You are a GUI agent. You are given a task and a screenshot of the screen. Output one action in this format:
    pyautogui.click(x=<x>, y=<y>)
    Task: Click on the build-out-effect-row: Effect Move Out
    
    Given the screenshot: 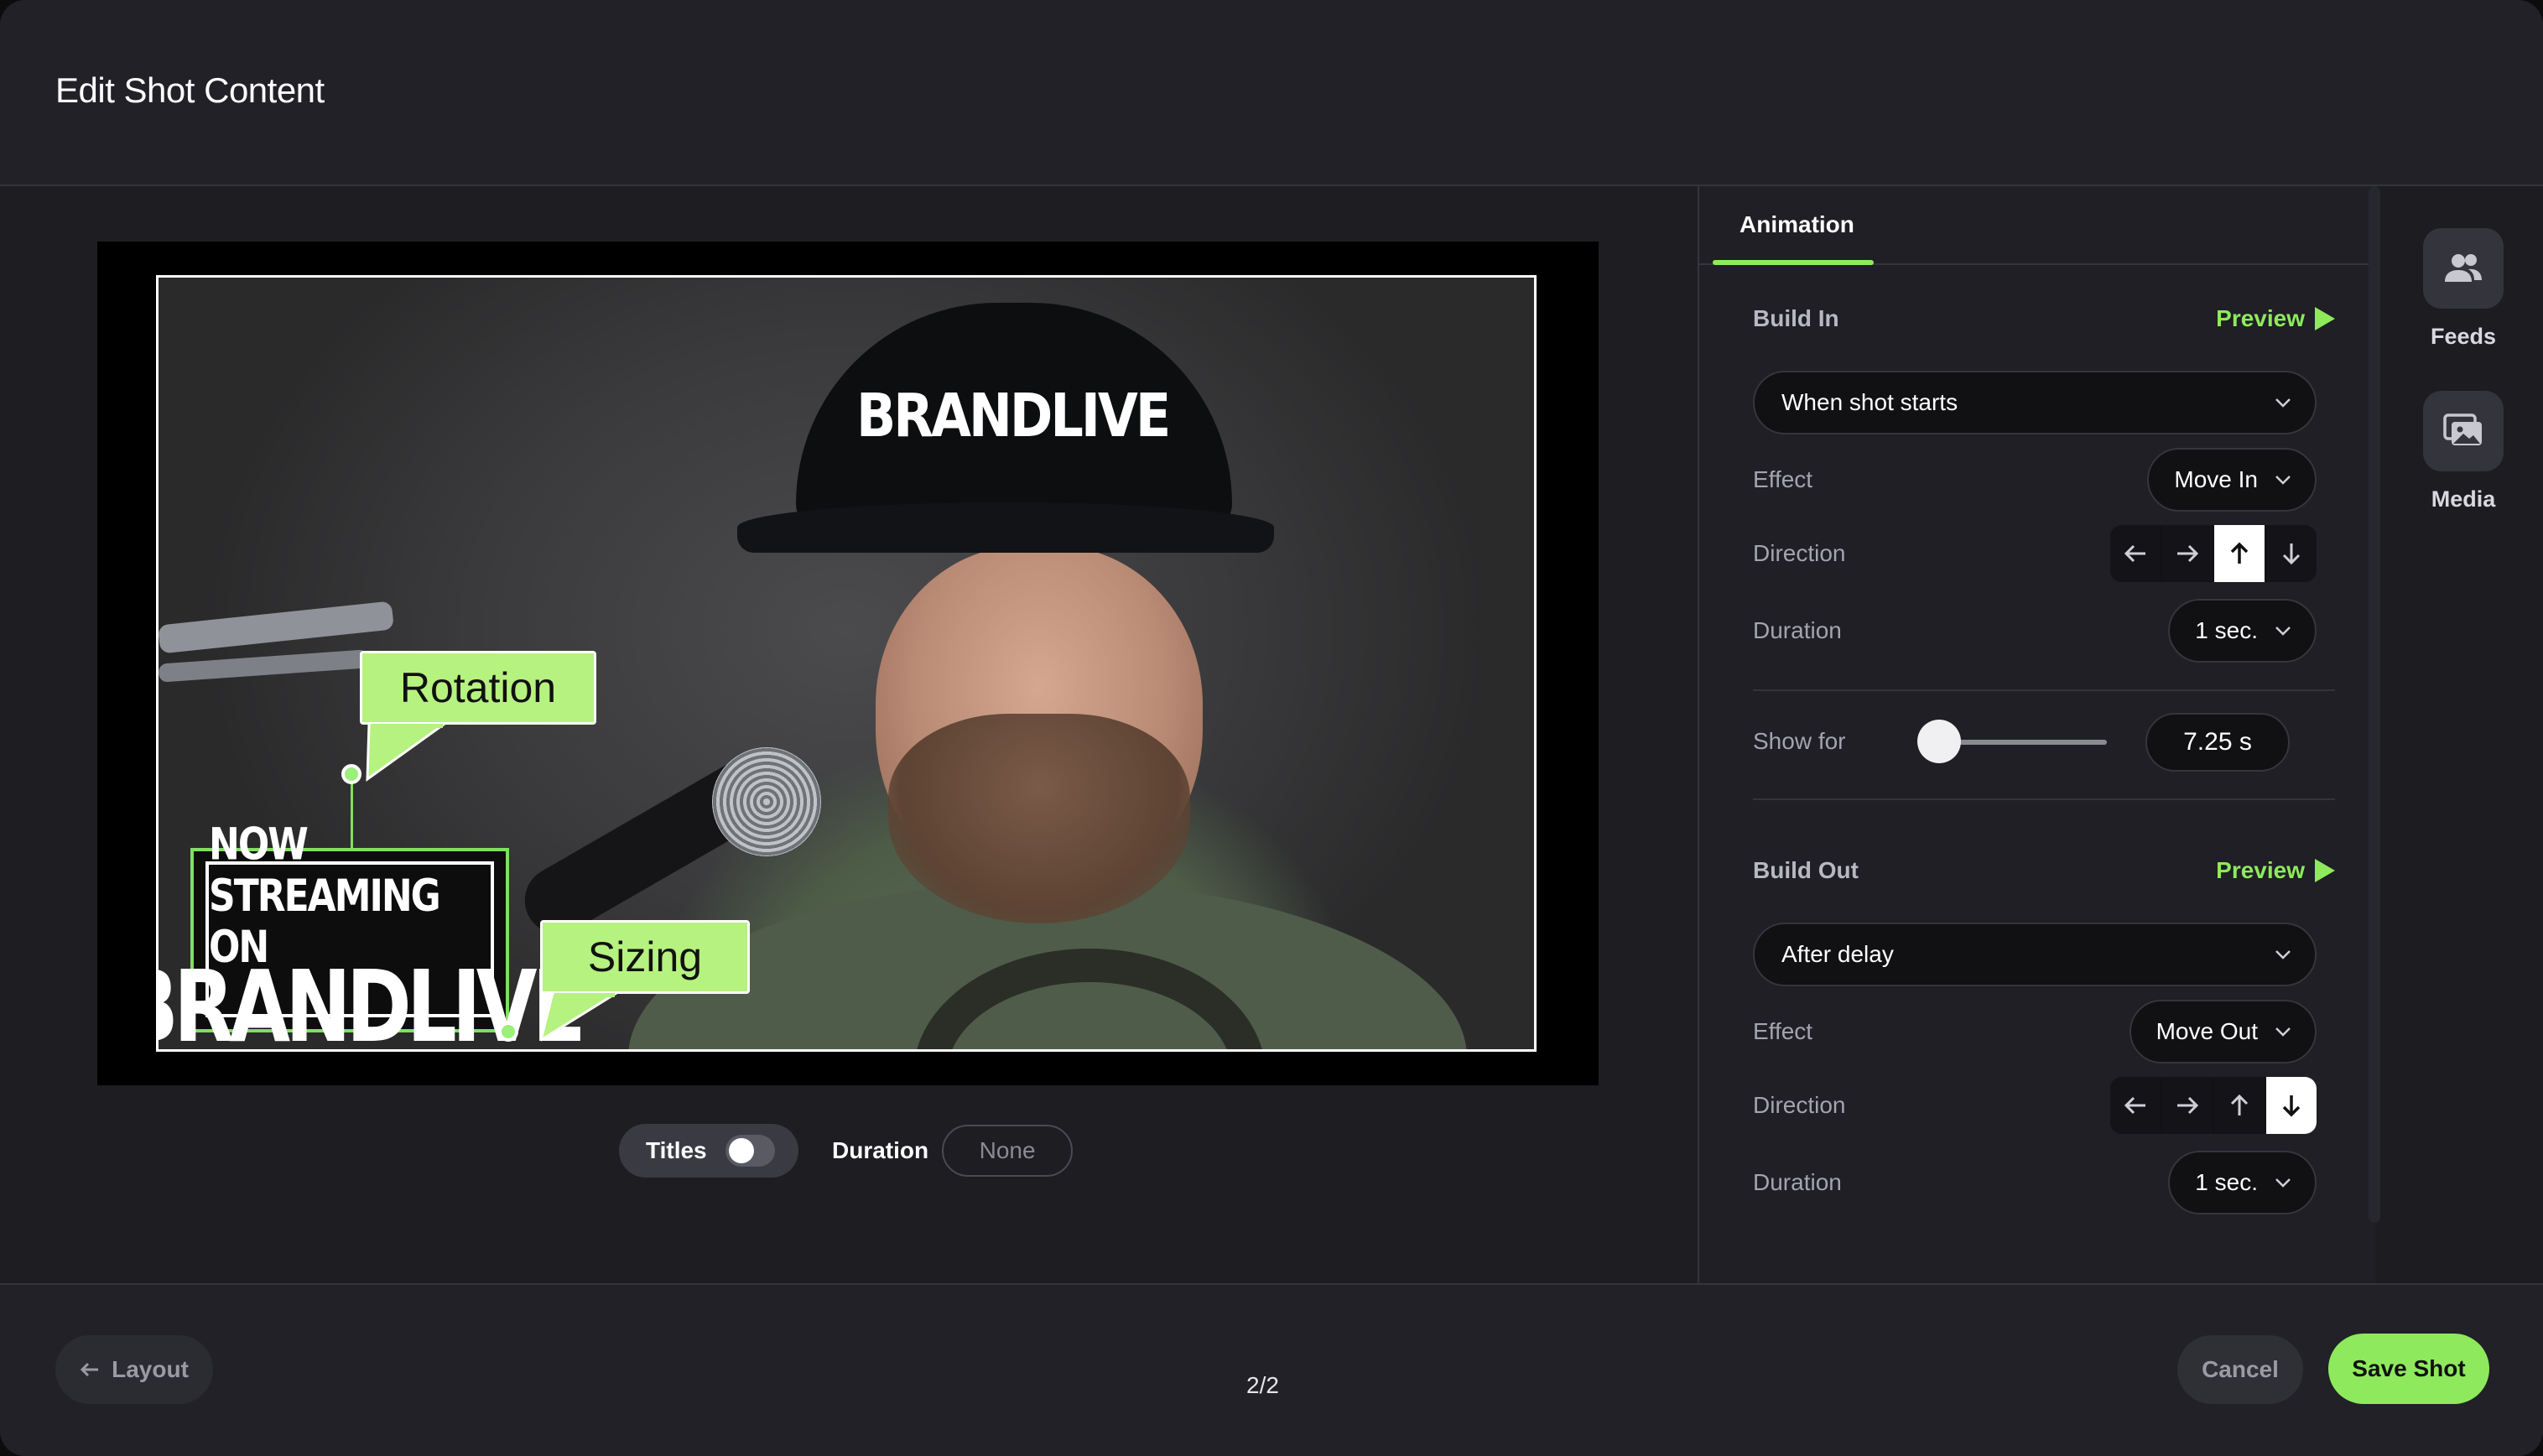 What is the action you would take?
    pyautogui.click(x=2044, y=1031)
    